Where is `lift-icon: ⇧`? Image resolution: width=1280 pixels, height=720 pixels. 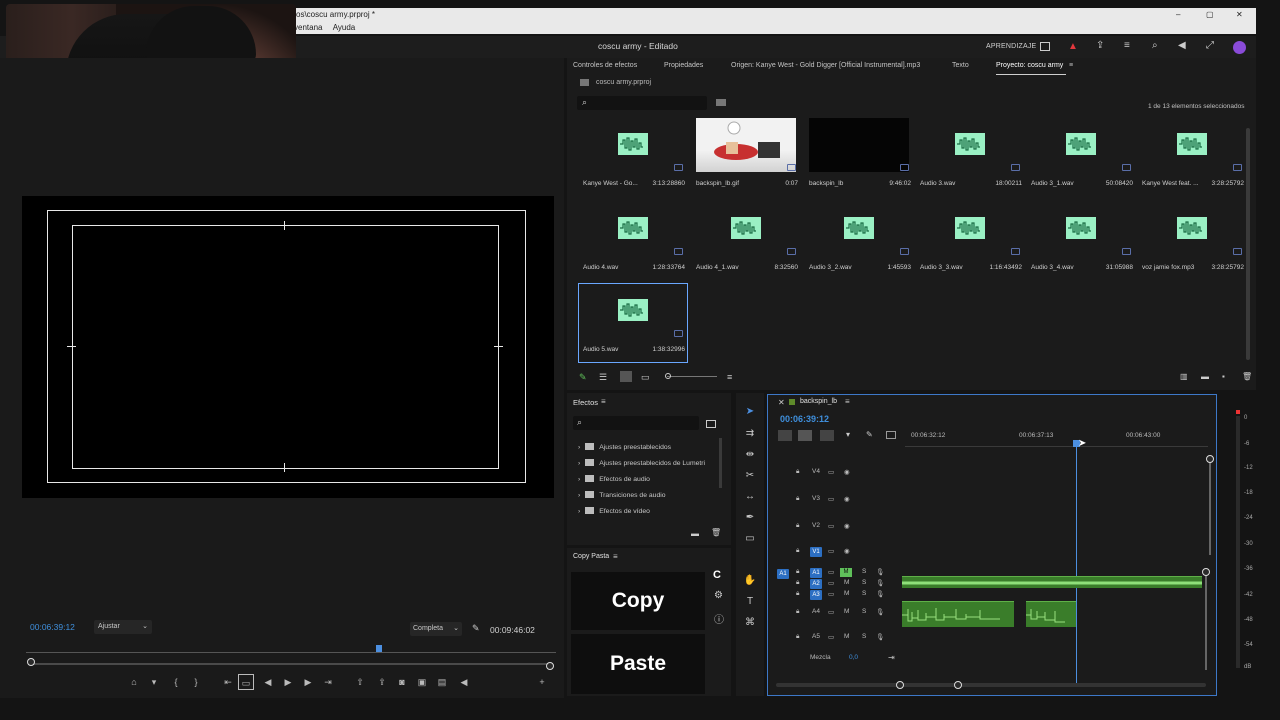
lift-icon: ⇧ is located at coordinates (360, 682).